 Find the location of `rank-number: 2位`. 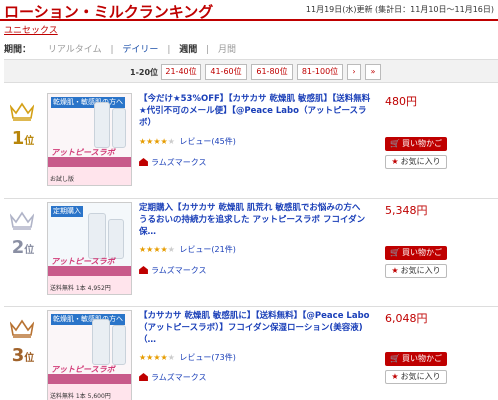

rank-number: 2位 is located at coordinates (23, 247).